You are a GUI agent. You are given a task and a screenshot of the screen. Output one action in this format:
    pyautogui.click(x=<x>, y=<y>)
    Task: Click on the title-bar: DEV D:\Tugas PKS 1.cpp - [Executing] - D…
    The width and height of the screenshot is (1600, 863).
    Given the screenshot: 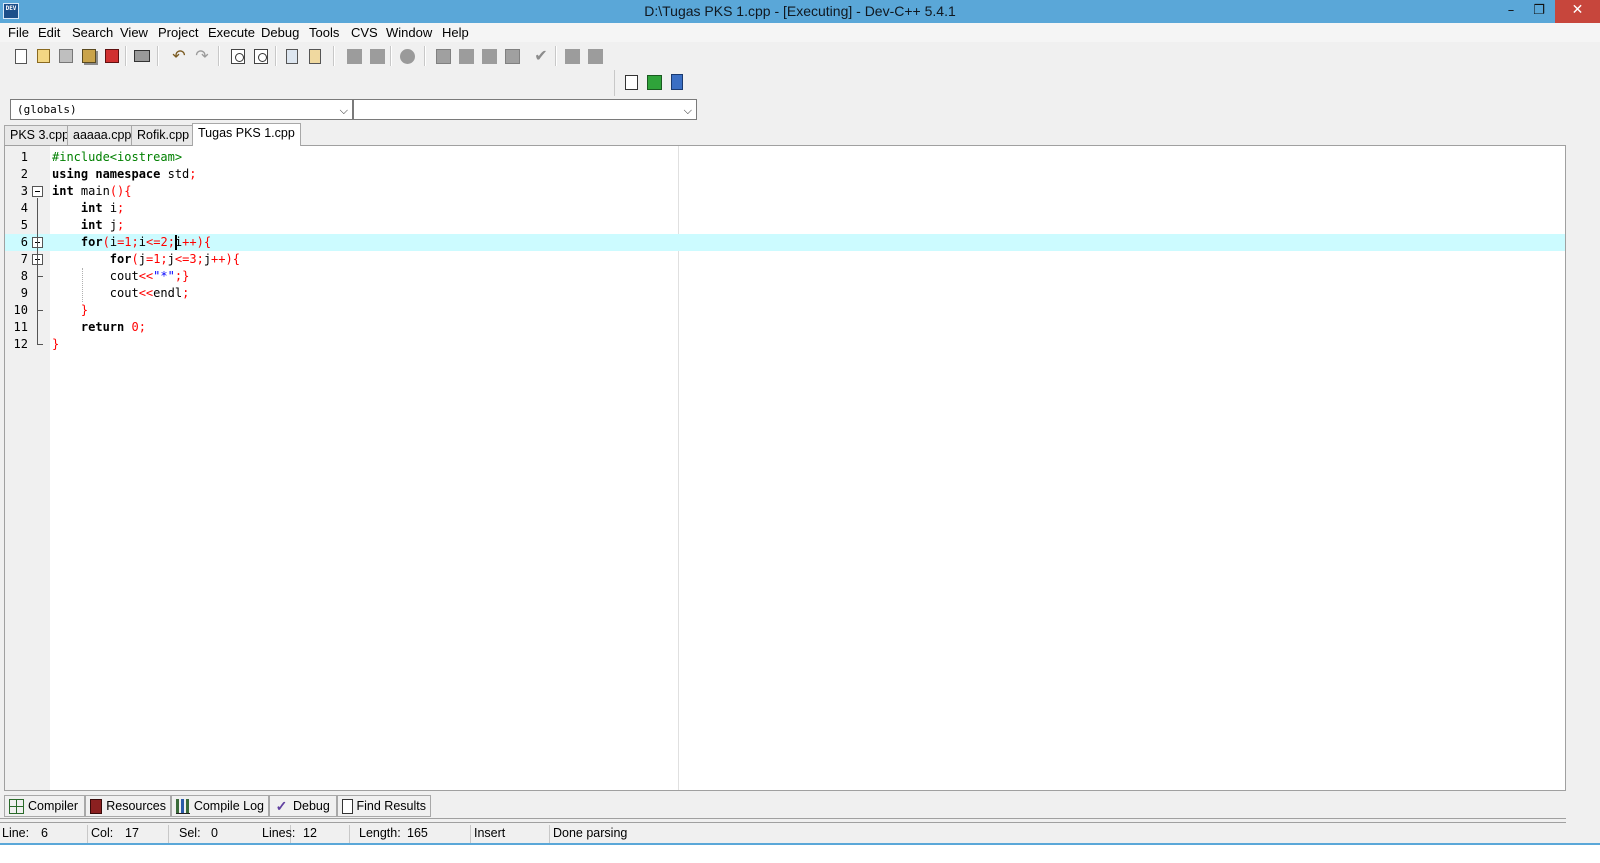 What is the action you would take?
    pyautogui.click(x=800, y=11)
    